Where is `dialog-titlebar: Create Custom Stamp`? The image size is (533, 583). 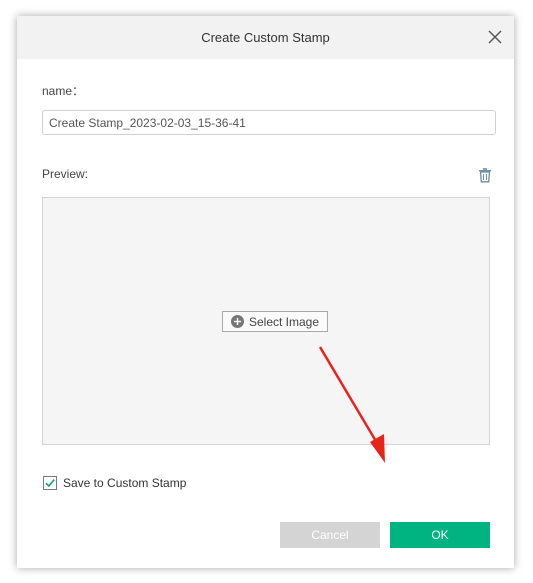
dialog-titlebar: Create Custom Stamp is located at coordinates (265, 37).